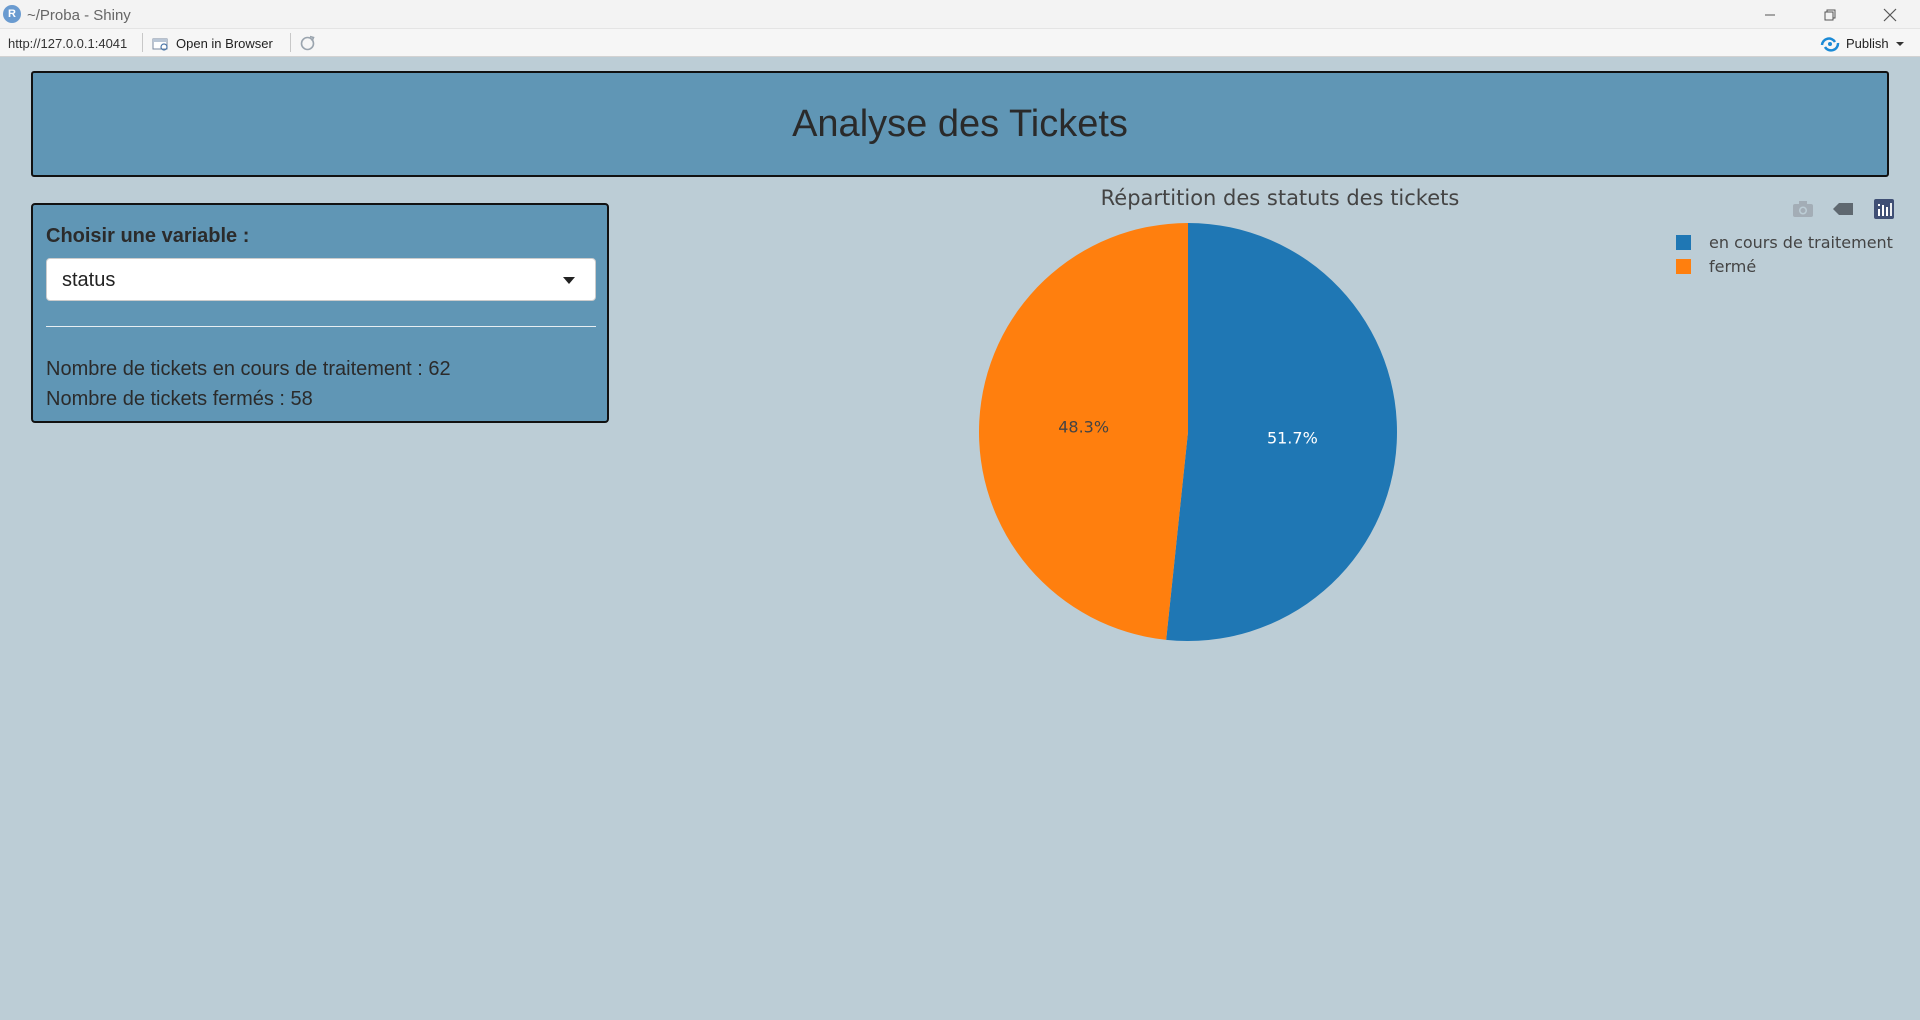 The image size is (1920, 1020). I want to click on variable-select: status, so click(321, 279).